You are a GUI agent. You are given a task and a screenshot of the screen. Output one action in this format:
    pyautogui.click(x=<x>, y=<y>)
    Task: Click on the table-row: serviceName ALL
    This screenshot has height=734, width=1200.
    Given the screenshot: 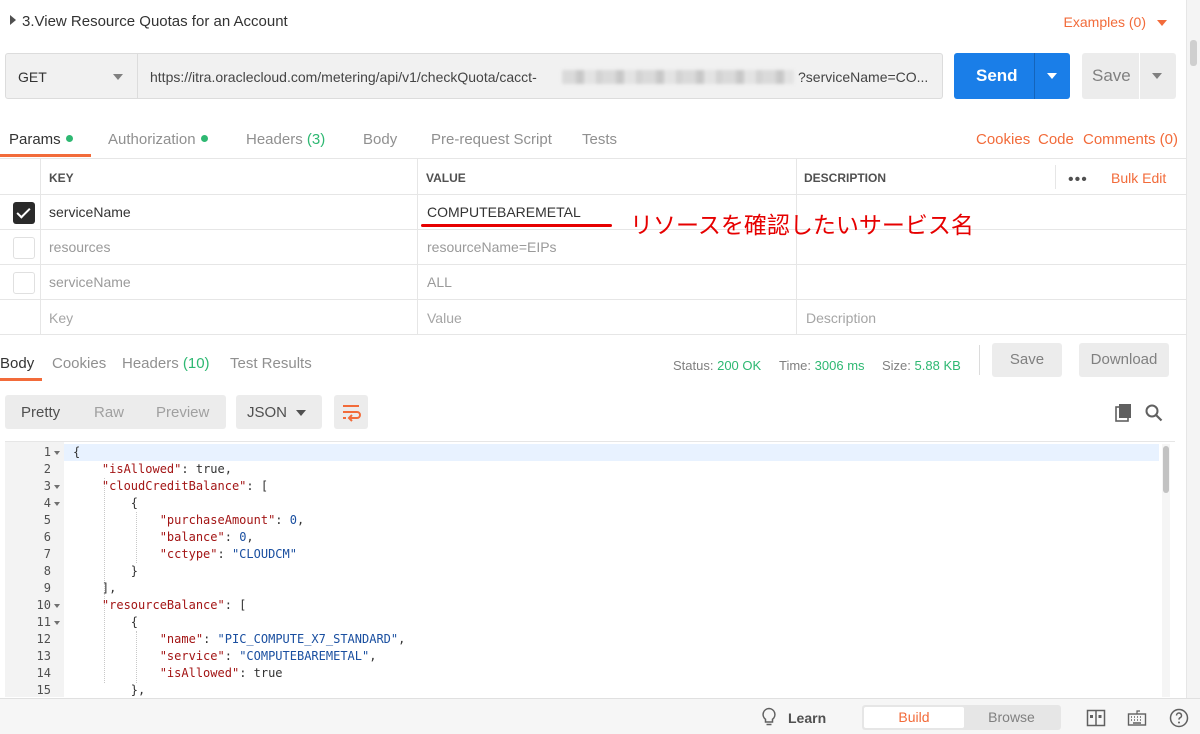 What is the action you would take?
    pyautogui.click(x=593, y=282)
    